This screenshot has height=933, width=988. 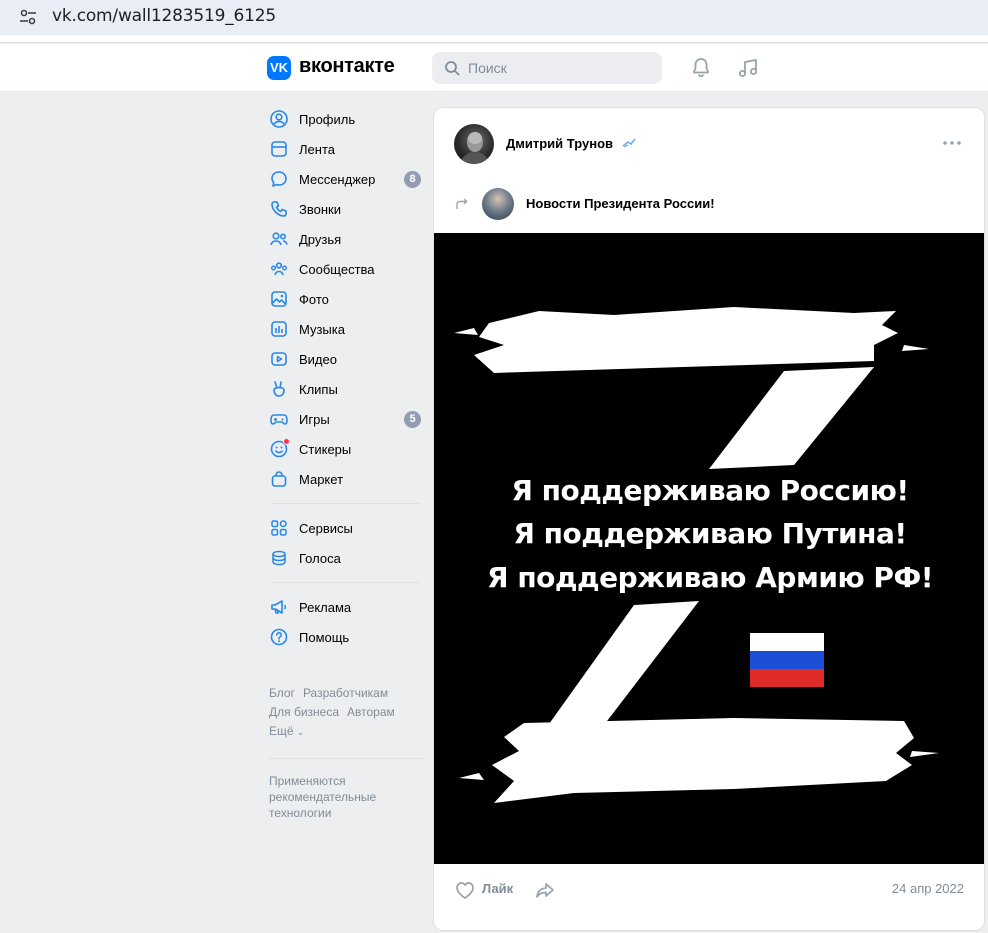 What do you see at coordinates (279, 119) in the screenshot?
I see `profile-icon` at bounding box center [279, 119].